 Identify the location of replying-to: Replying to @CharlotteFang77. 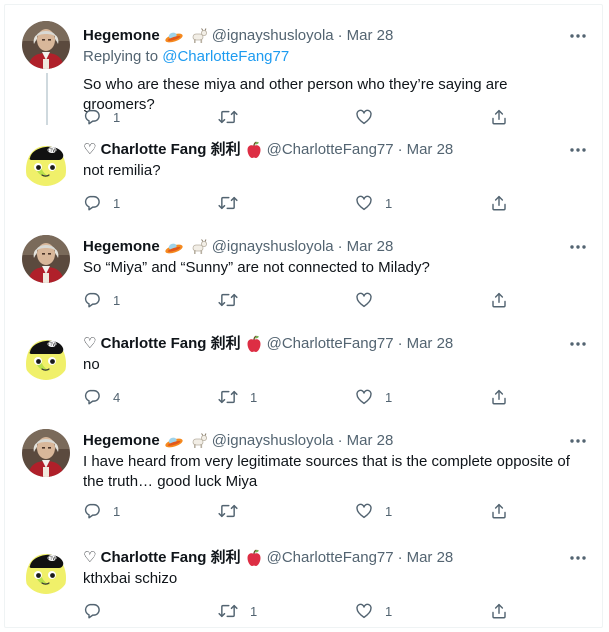
(186, 57).